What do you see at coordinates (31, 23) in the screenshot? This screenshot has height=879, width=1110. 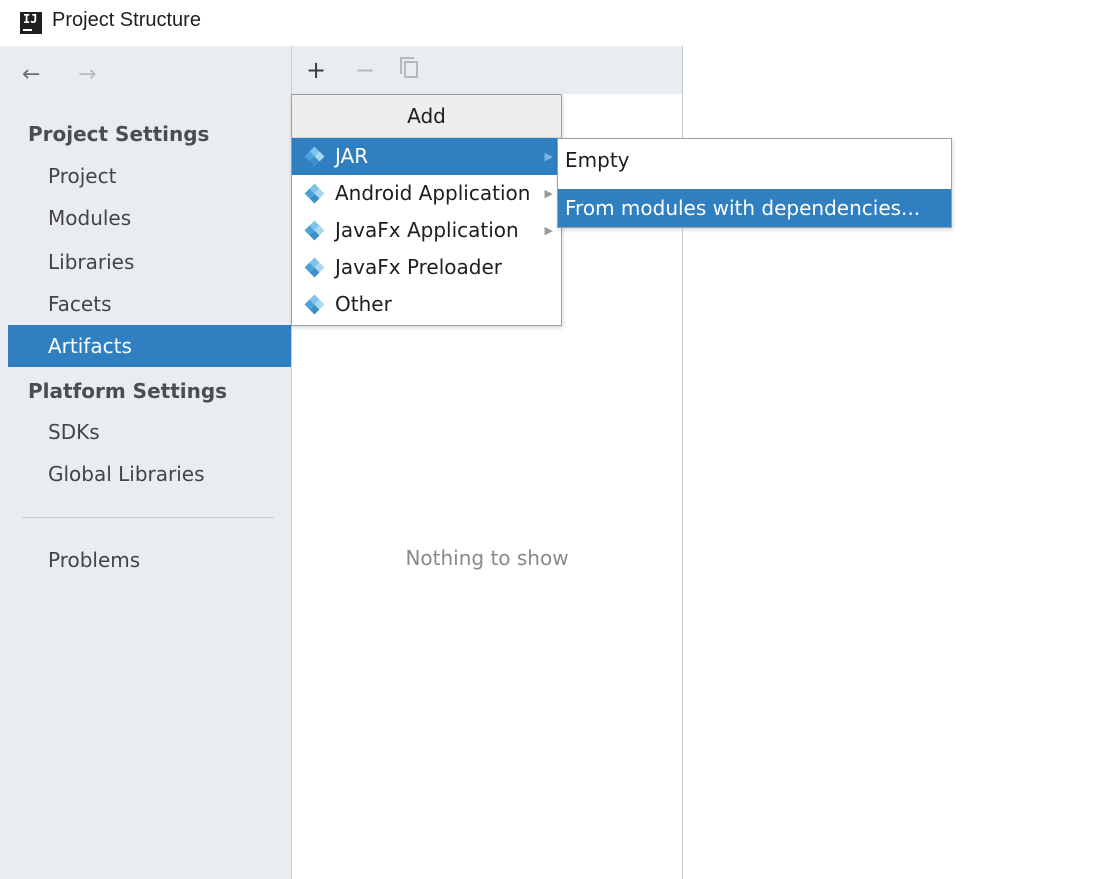 I see `intellij-logo-icon: IJ` at bounding box center [31, 23].